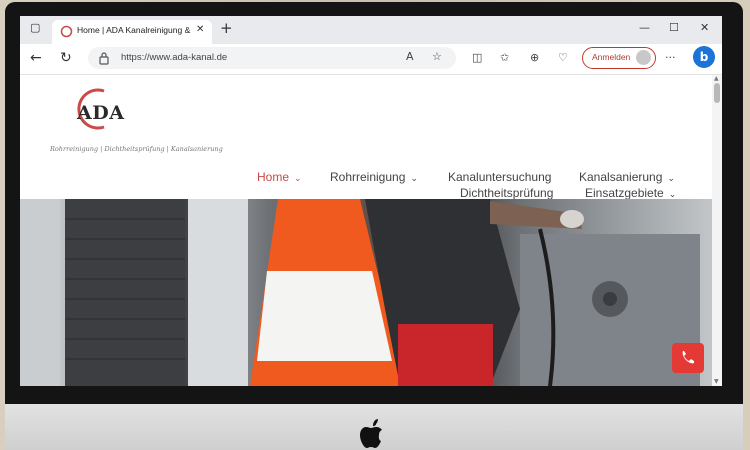  I want to click on call-button, so click(688, 358).